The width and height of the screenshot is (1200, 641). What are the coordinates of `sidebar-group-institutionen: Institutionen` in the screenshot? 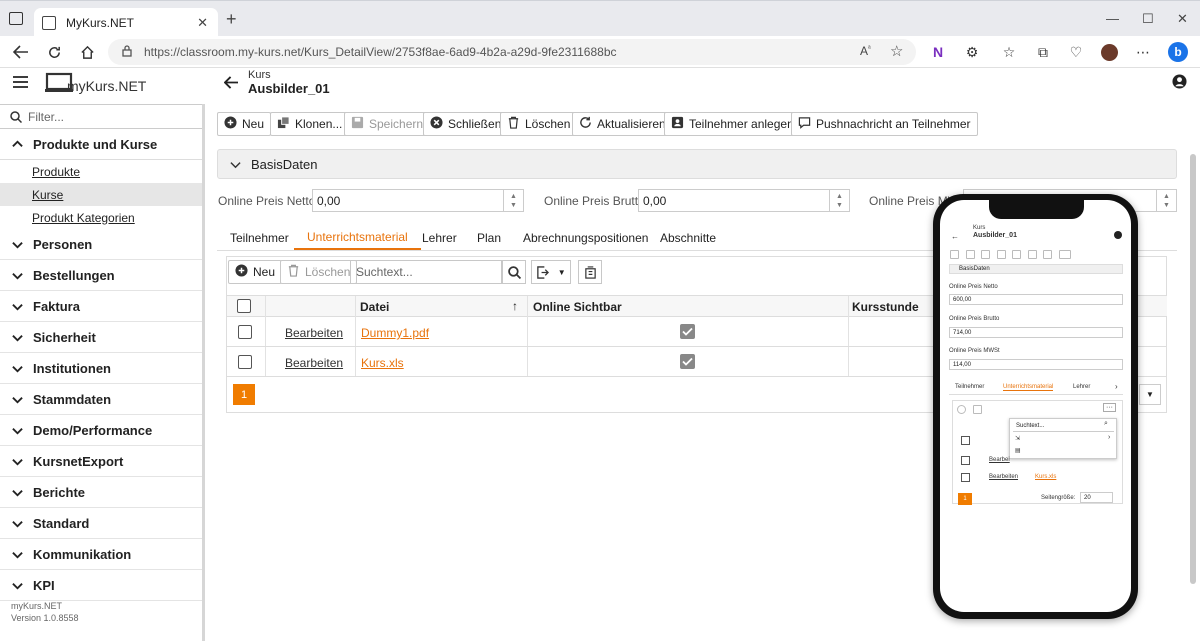 It's located at (101, 368).